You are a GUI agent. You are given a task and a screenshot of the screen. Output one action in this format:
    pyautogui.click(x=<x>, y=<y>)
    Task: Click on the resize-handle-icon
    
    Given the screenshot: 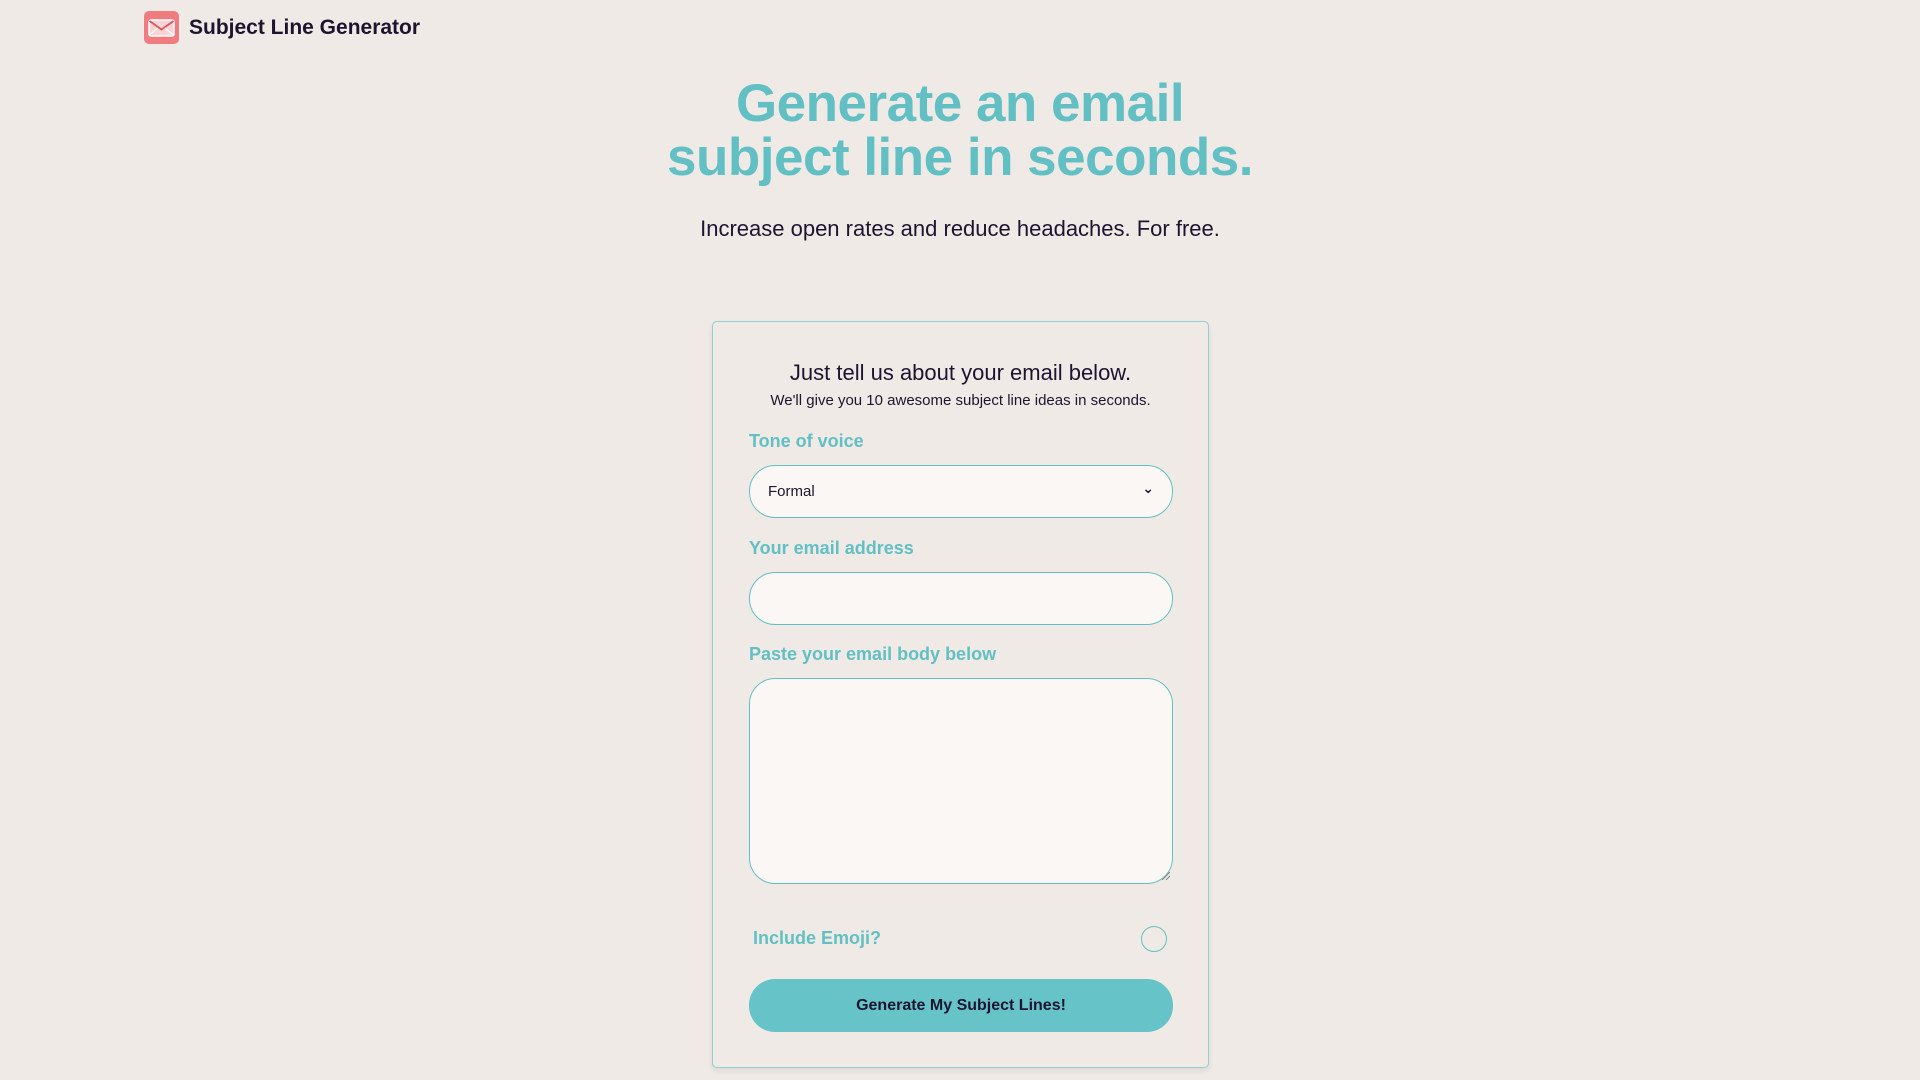 What is the action you would take?
    pyautogui.click(x=1166, y=876)
    